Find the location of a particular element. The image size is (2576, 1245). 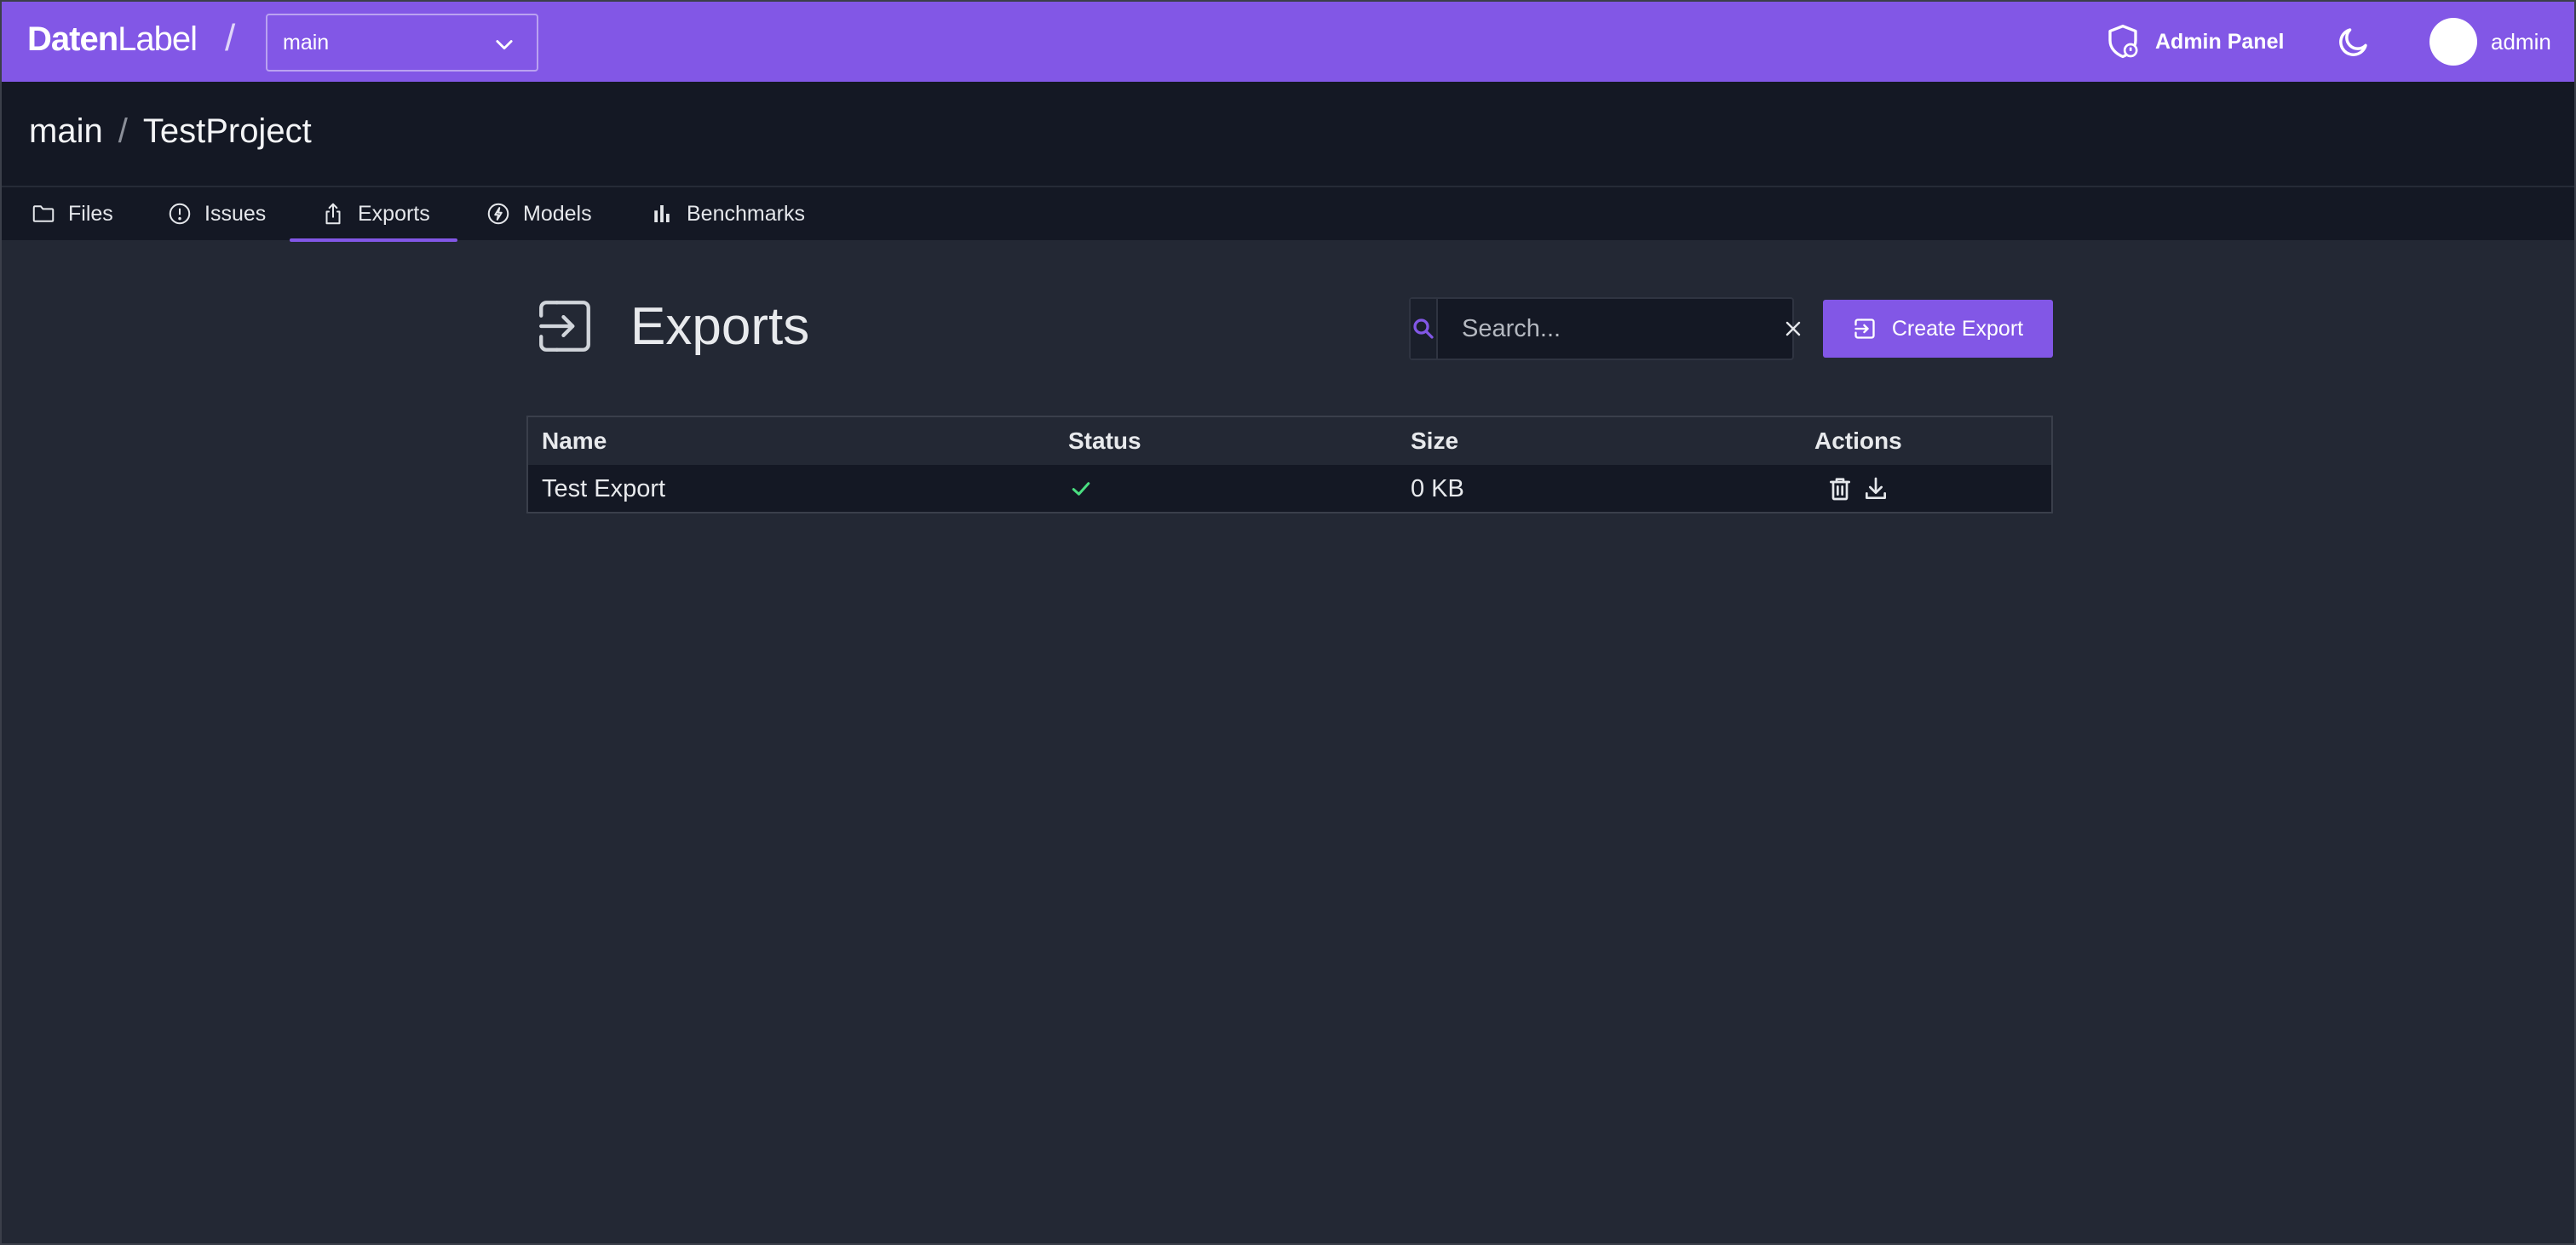

chevron-down-icon is located at coordinates (504, 45).